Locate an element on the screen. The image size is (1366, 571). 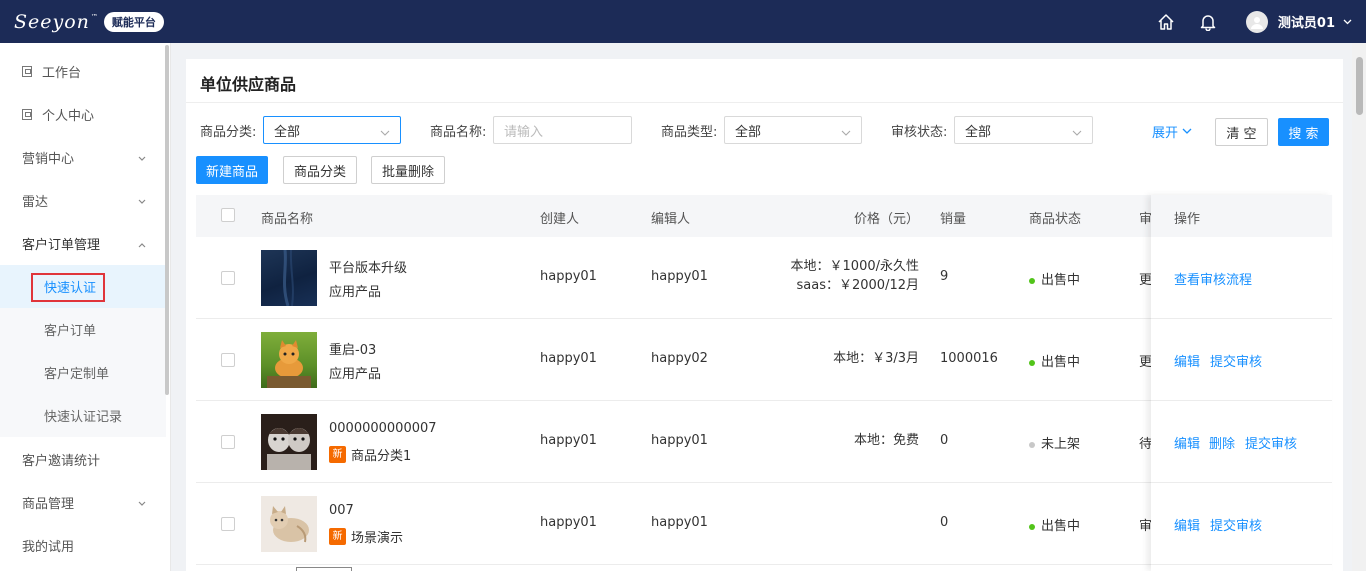
sidebar-subitem-custom-order: 客户定制单 is located at coordinates (83, 372).